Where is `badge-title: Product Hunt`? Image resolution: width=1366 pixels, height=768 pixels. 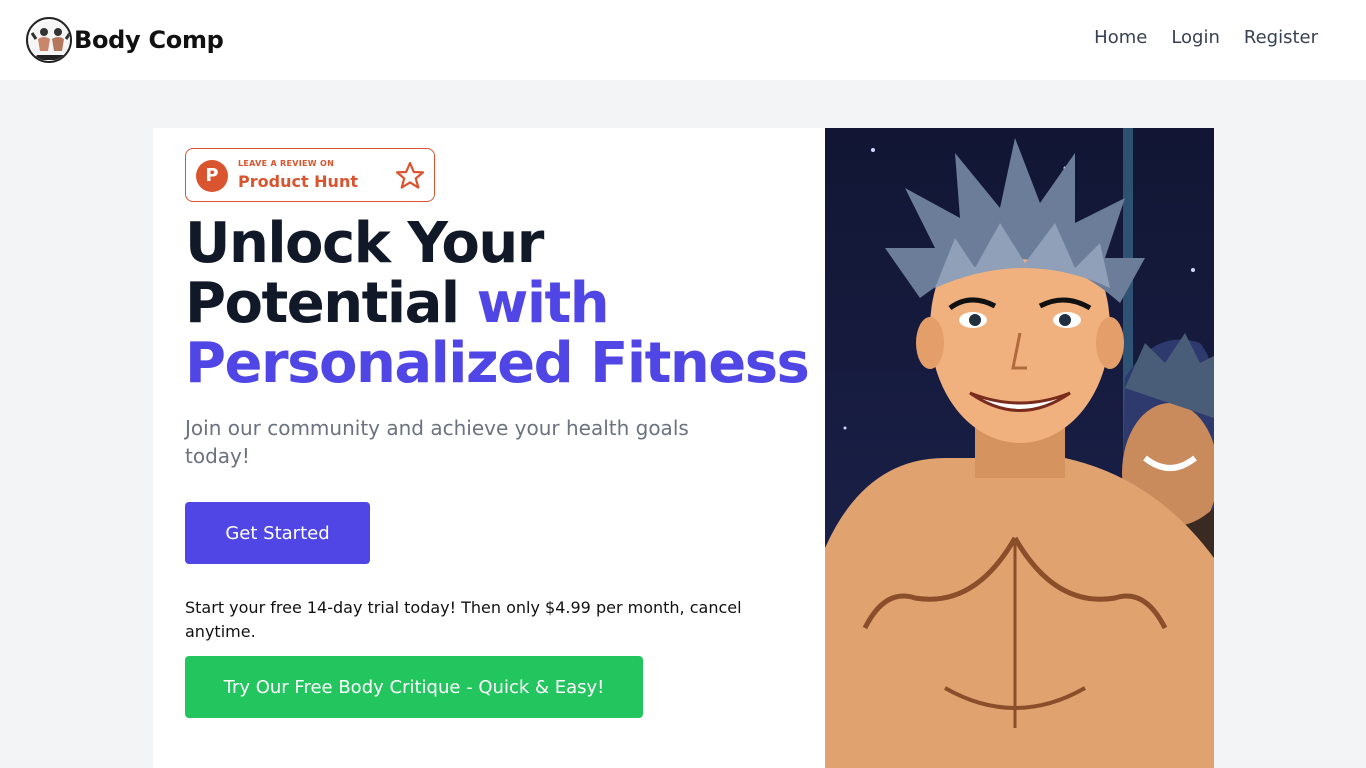 badge-title: Product Hunt is located at coordinates (298, 181).